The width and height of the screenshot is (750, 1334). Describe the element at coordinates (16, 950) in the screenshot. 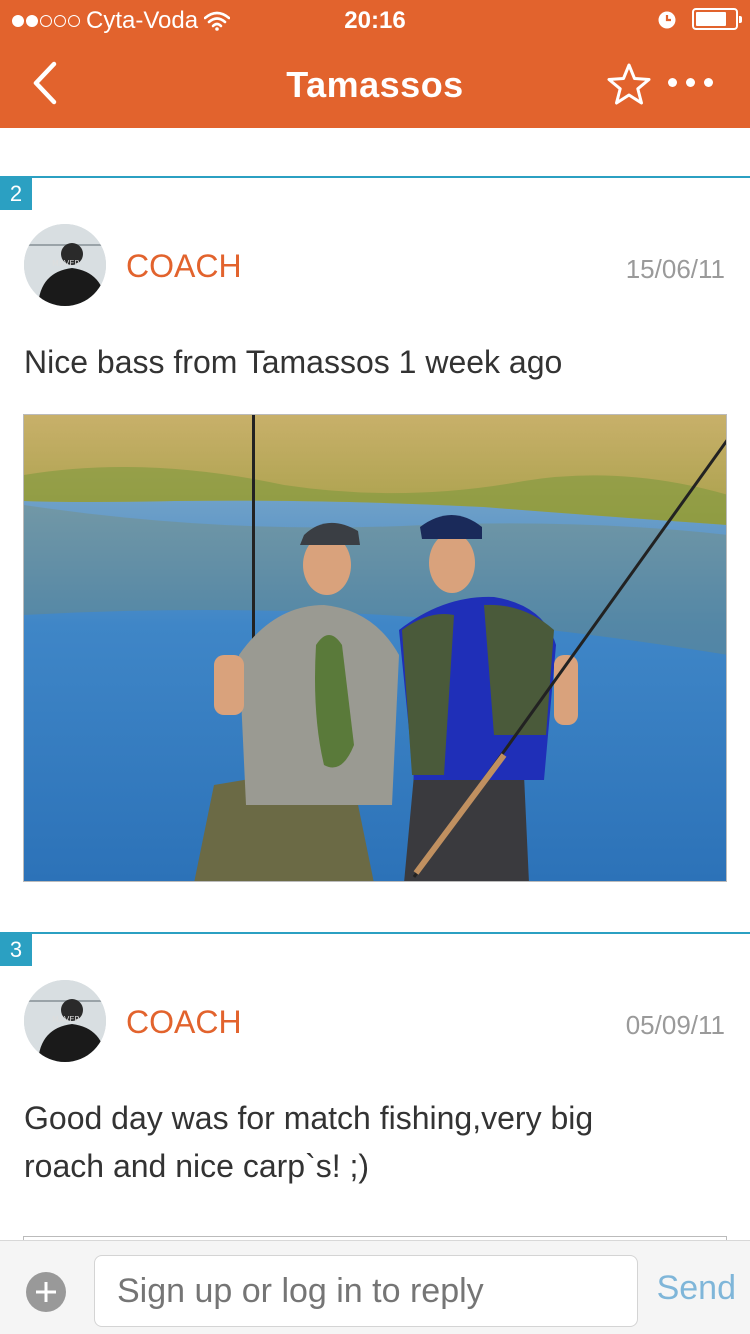

I see `post-number-badge: 3` at that location.